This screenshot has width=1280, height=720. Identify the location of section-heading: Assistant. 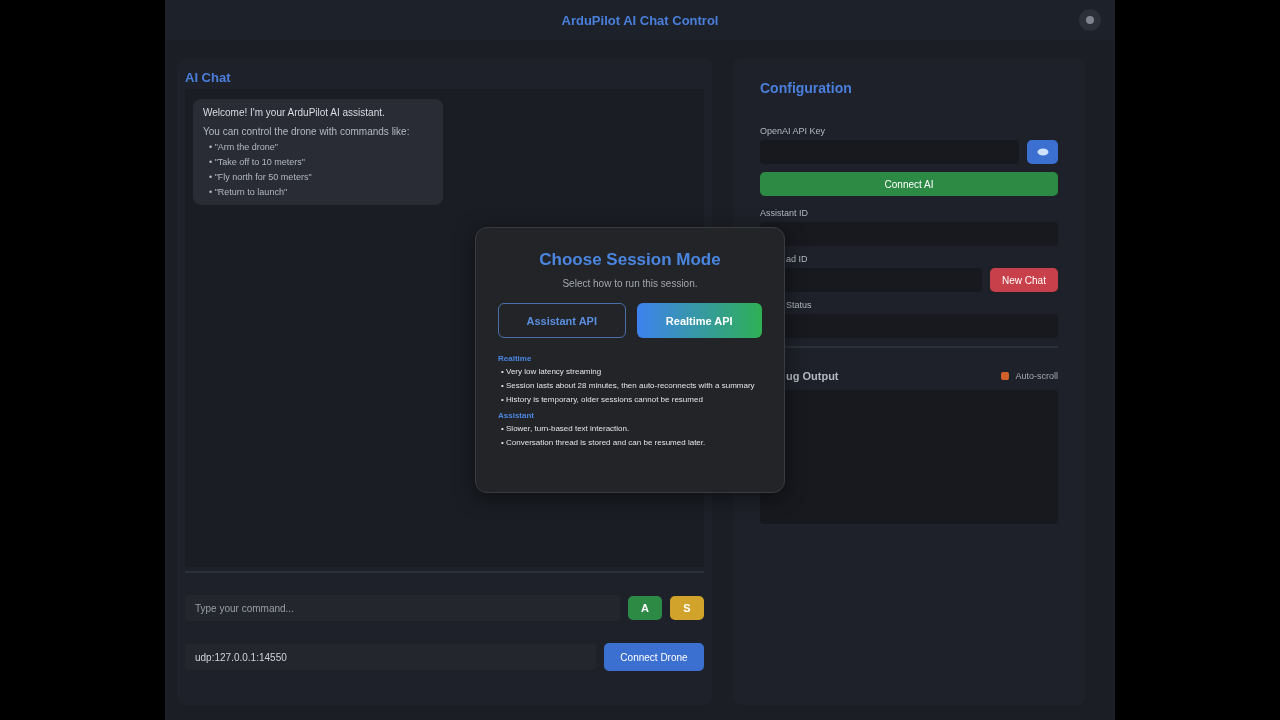
(516, 415).